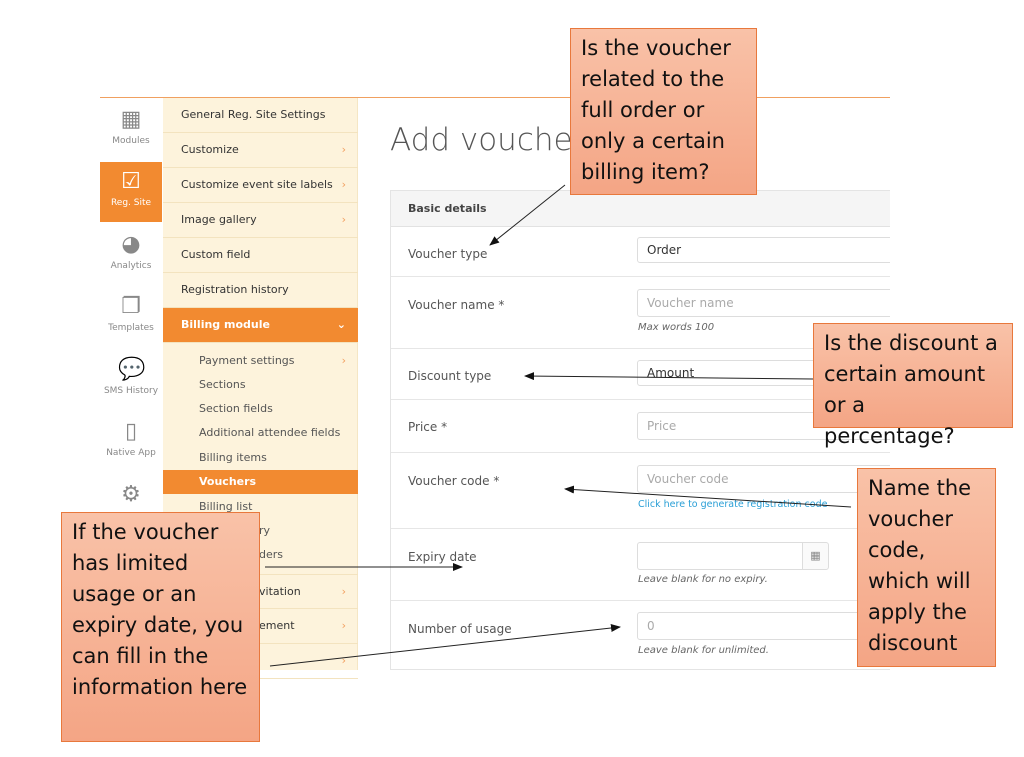  Describe the element at coordinates (445, 645) in the screenshot. I see `arrow-usage` at that location.